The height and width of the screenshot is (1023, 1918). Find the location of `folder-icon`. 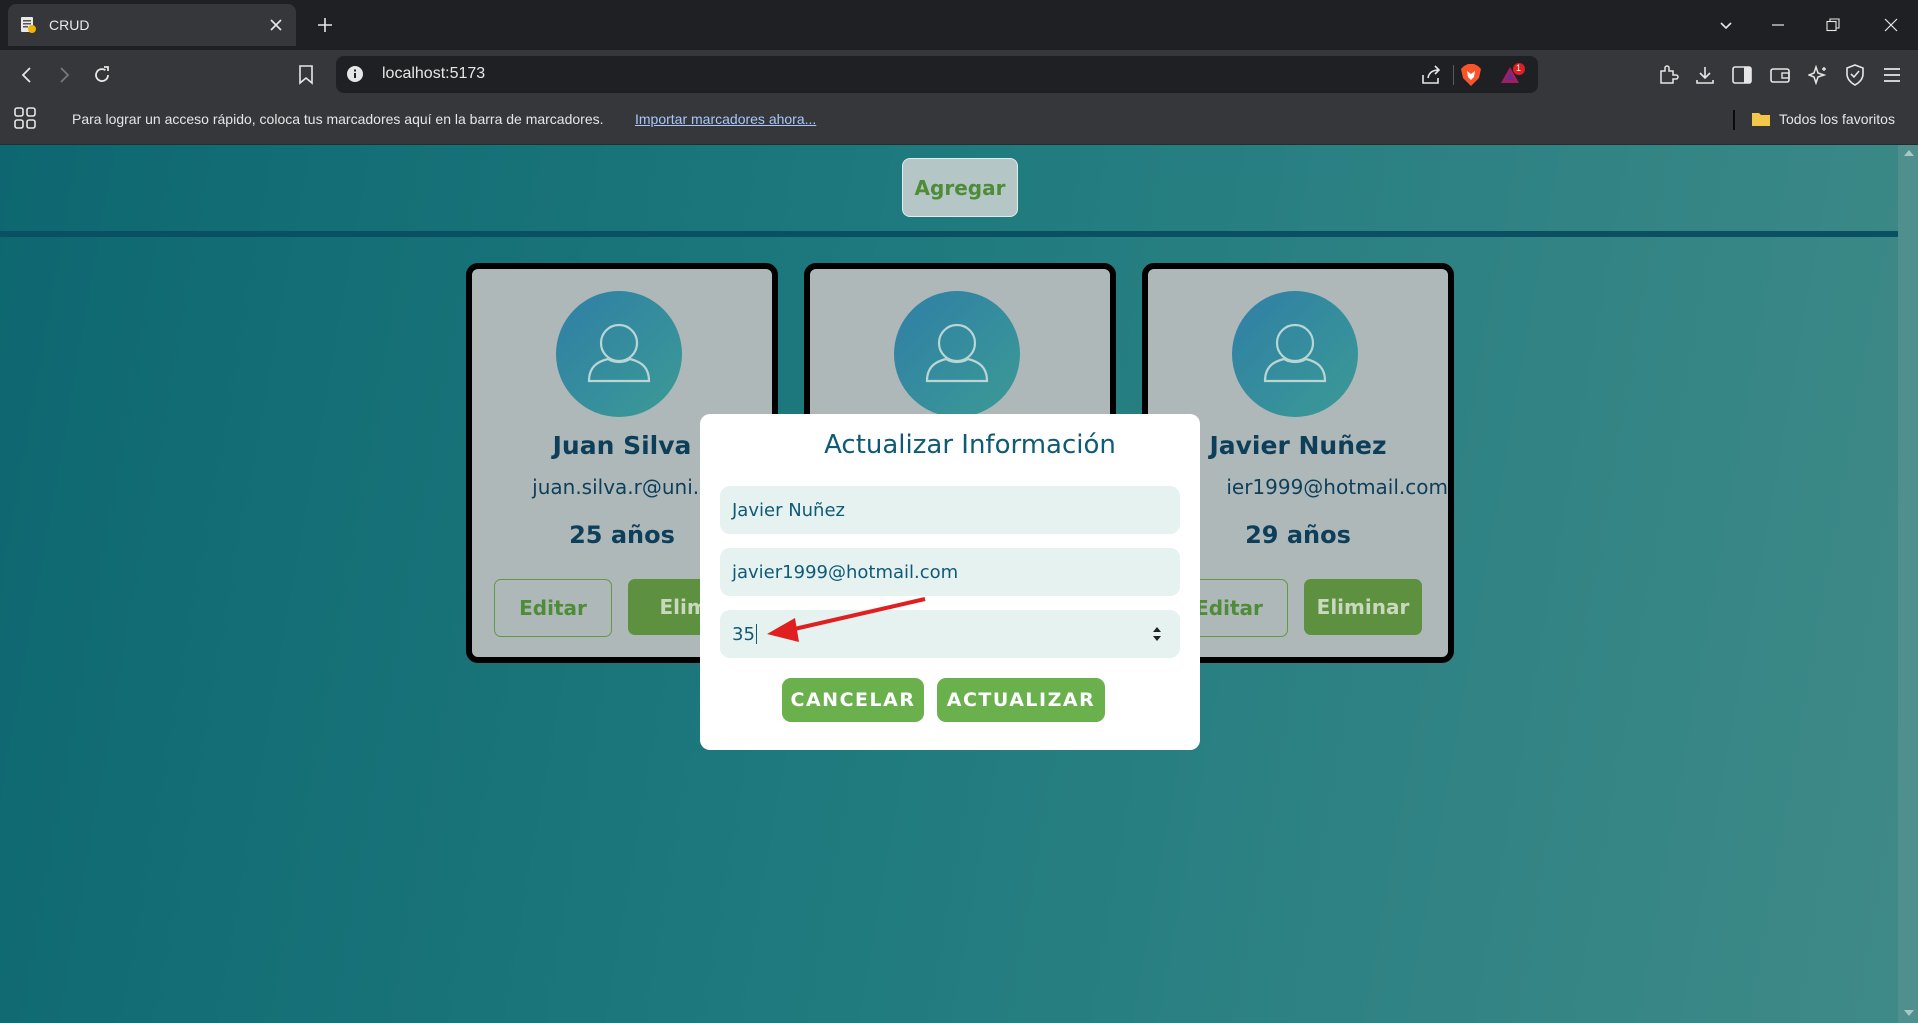

folder-icon is located at coordinates (1761, 119).